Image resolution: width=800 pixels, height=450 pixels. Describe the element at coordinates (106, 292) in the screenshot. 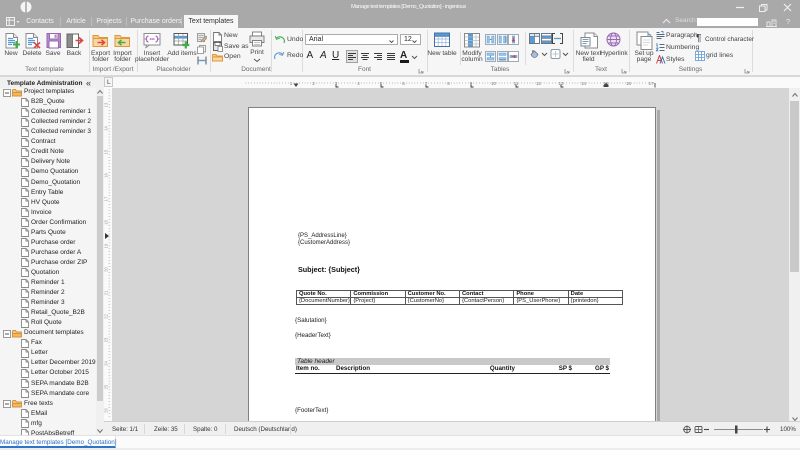

I see `svg-text: 21` at that location.